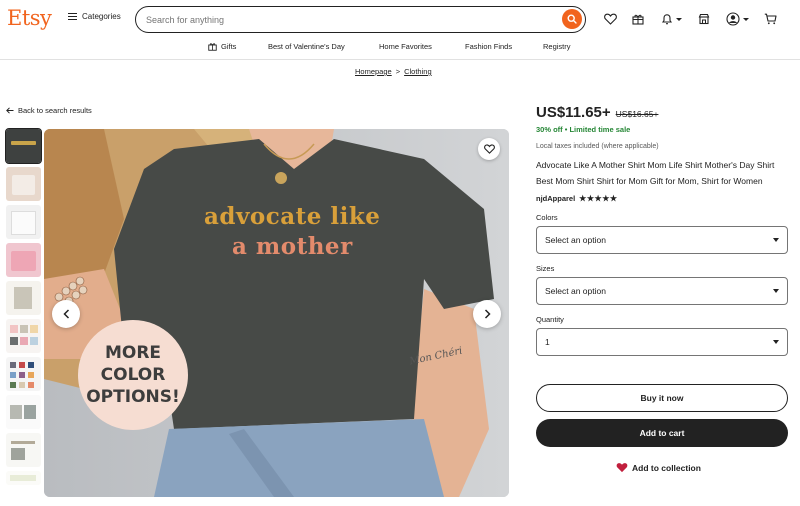  I want to click on price-row: US$11.65+ US$16.65+, so click(662, 112).